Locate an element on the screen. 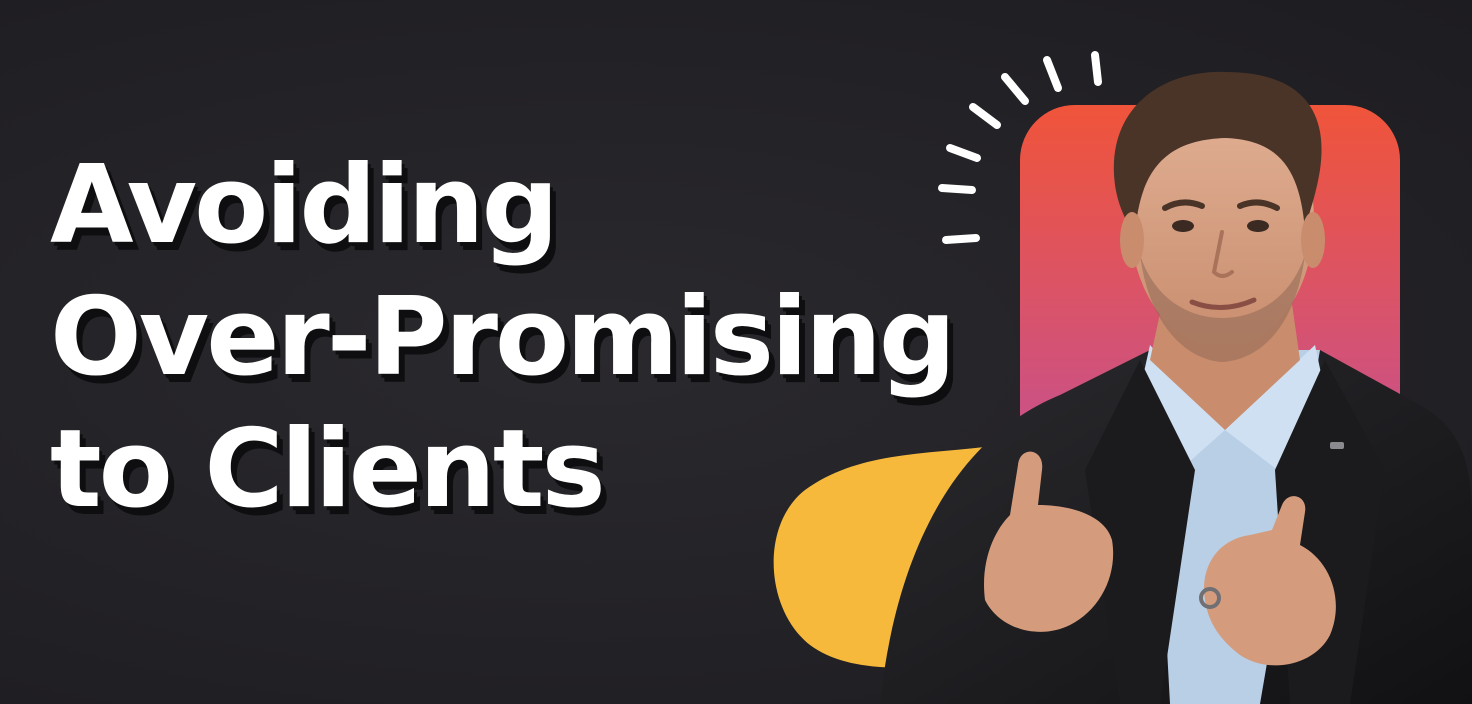 This screenshot has height=704, width=1472. headline-line-3: to Clients is located at coordinates (328, 469).